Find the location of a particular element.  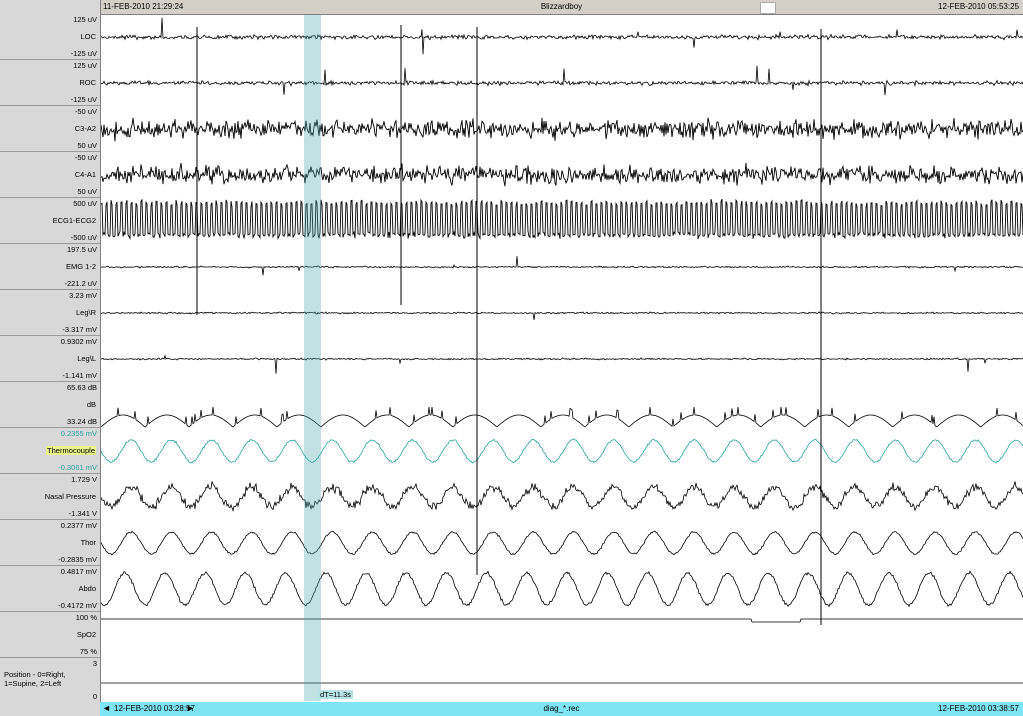

footer-right-time: 12-FEB-2010 03:38:57 is located at coordinates (978, 708).